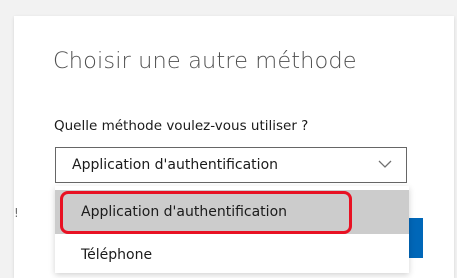 This screenshot has width=457, height=278. What do you see at coordinates (16, 213) in the screenshot?
I see `background-fragment: !` at bounding box center [16, 213].